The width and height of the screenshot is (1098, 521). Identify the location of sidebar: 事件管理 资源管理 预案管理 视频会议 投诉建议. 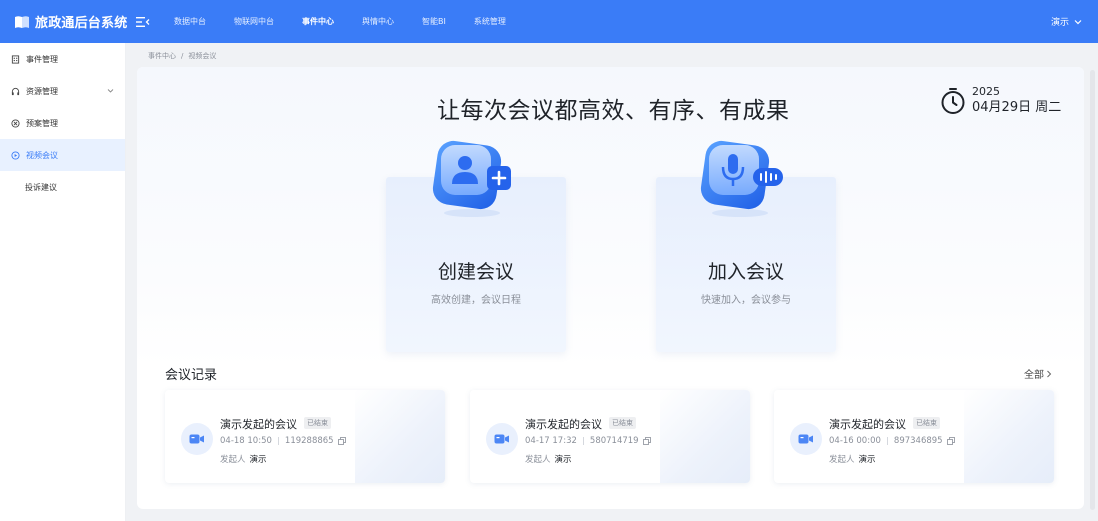
(63, 282).